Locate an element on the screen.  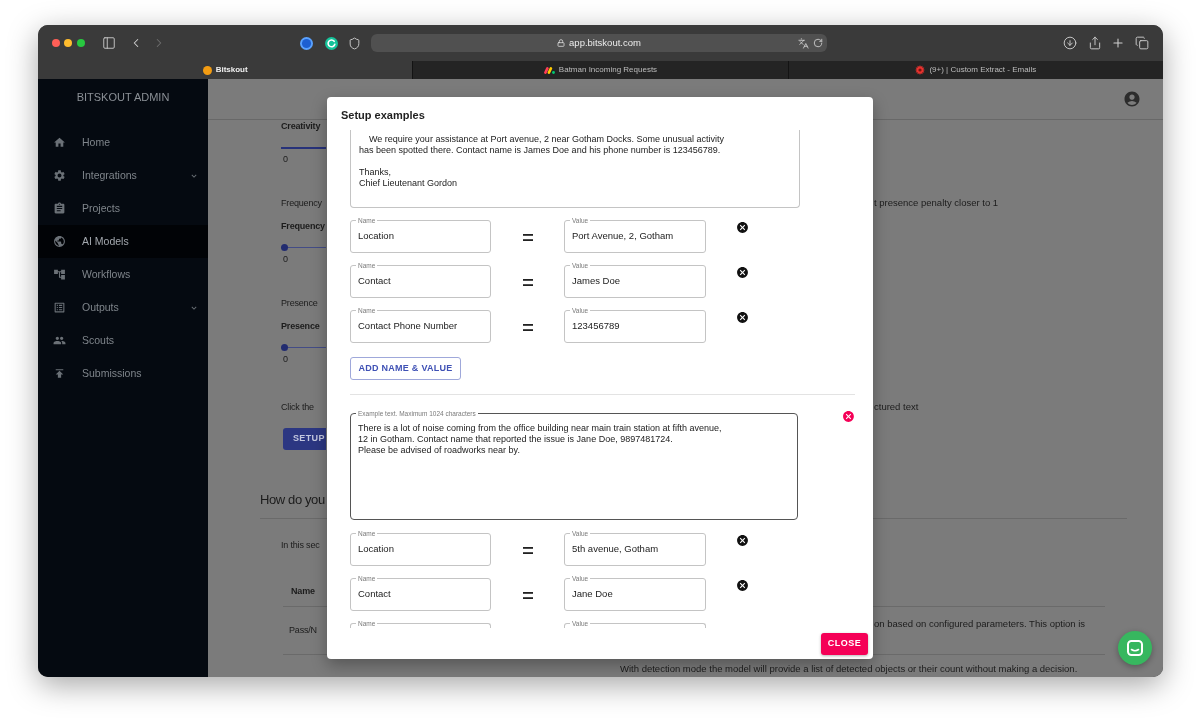
clipboard-icon is located at coordinates (59, 208).